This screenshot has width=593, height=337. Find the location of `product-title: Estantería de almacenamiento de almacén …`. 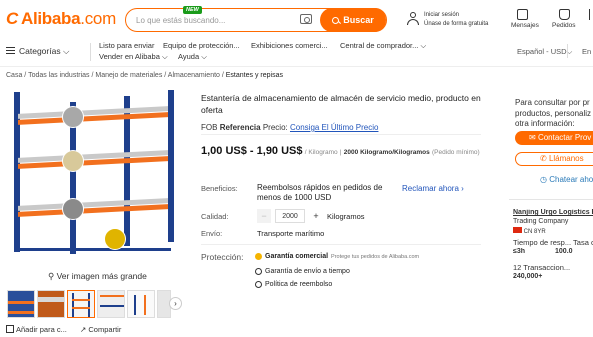

product-title: Estantería de almacenamiento de almacén … is located at coordinates (341, 104).